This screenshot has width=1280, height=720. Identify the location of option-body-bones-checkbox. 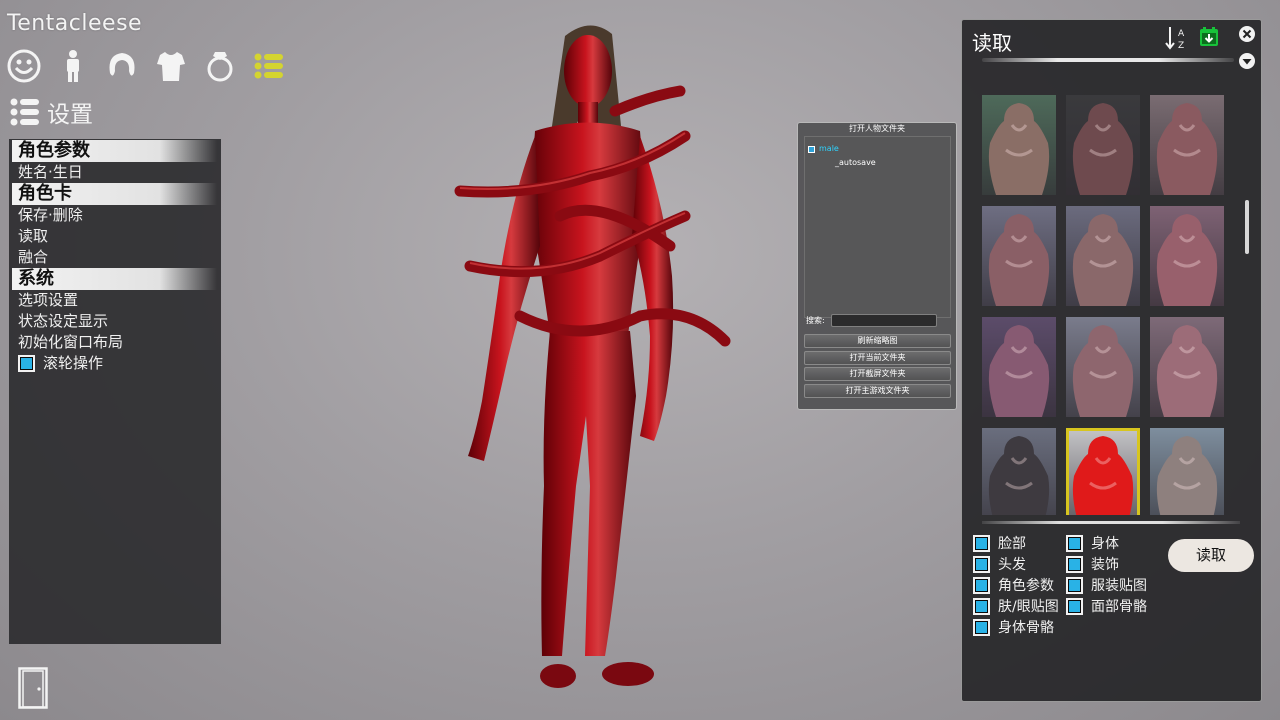
(981, 627).